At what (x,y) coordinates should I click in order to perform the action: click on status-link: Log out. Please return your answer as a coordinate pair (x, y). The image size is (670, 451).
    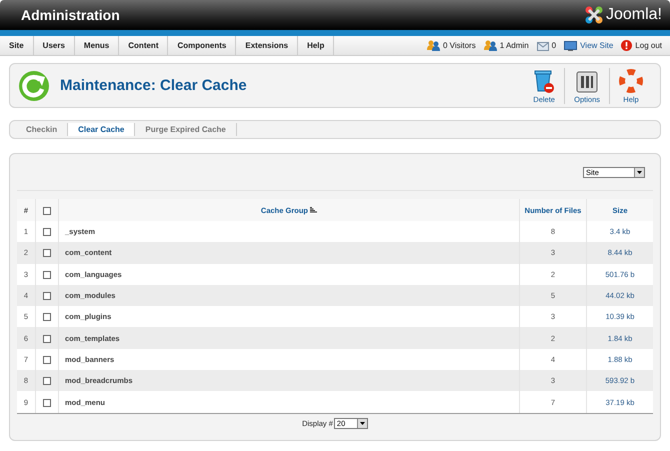
    Looking at the image, I should click on (648, 45).